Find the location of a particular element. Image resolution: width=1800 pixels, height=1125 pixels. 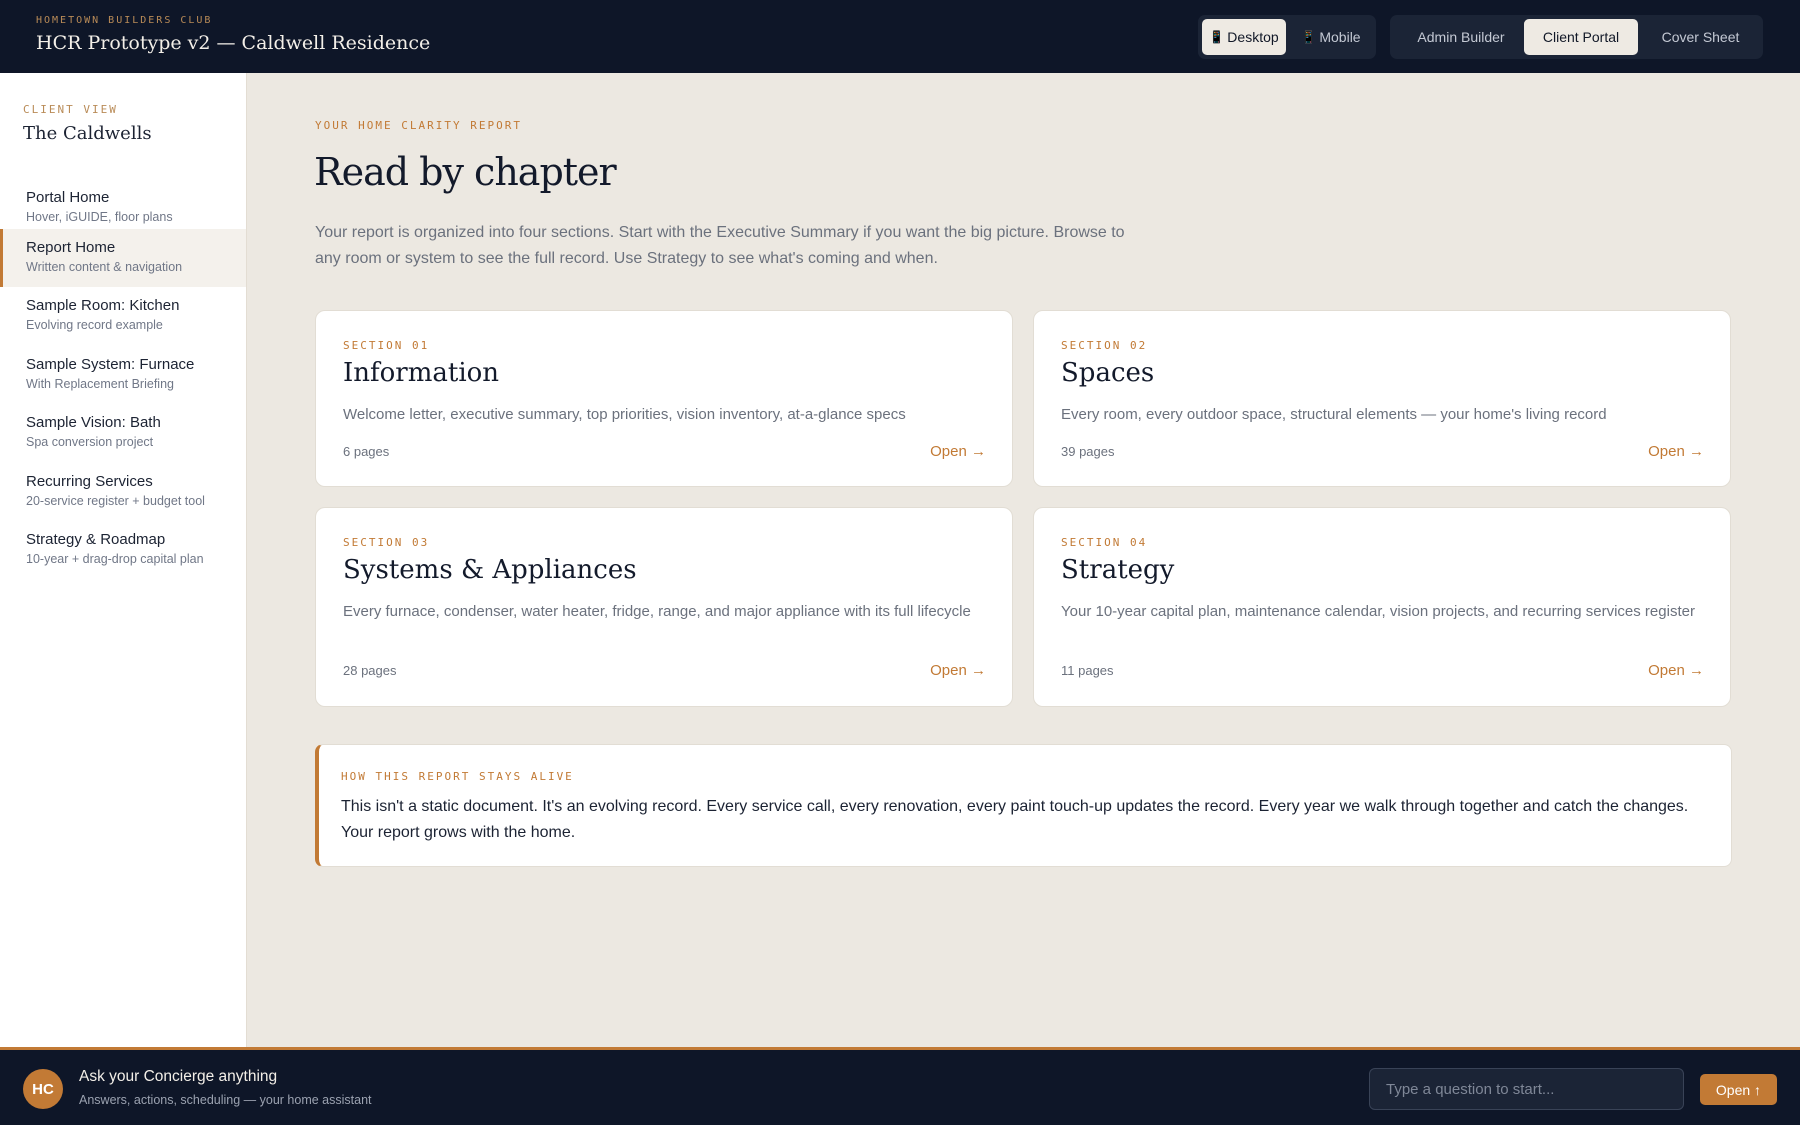

view-tabs: Admin Builder Client Portal Cover Sheet is located at coordinates (1576, 37).